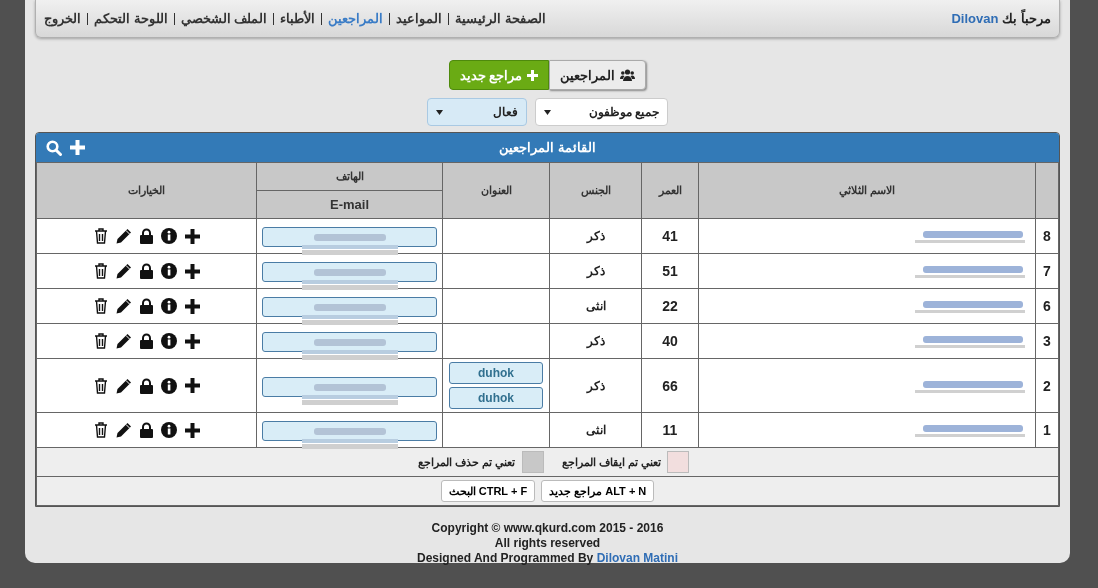 Image resolution: width=1098 pixels, height=588 pixels. Describe the element at coordinates (598, 75) in the screenshot. I see `patients-button: المراجعين` at that location.